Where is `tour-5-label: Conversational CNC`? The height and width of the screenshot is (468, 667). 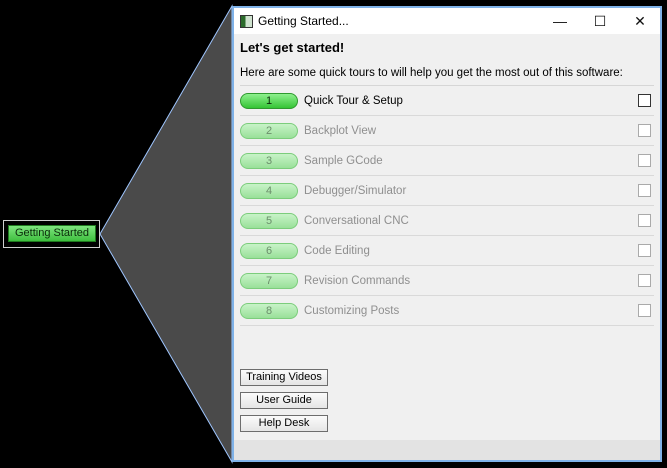
tour-5-label: Conversational CNC is located at coordinates (356, 220).